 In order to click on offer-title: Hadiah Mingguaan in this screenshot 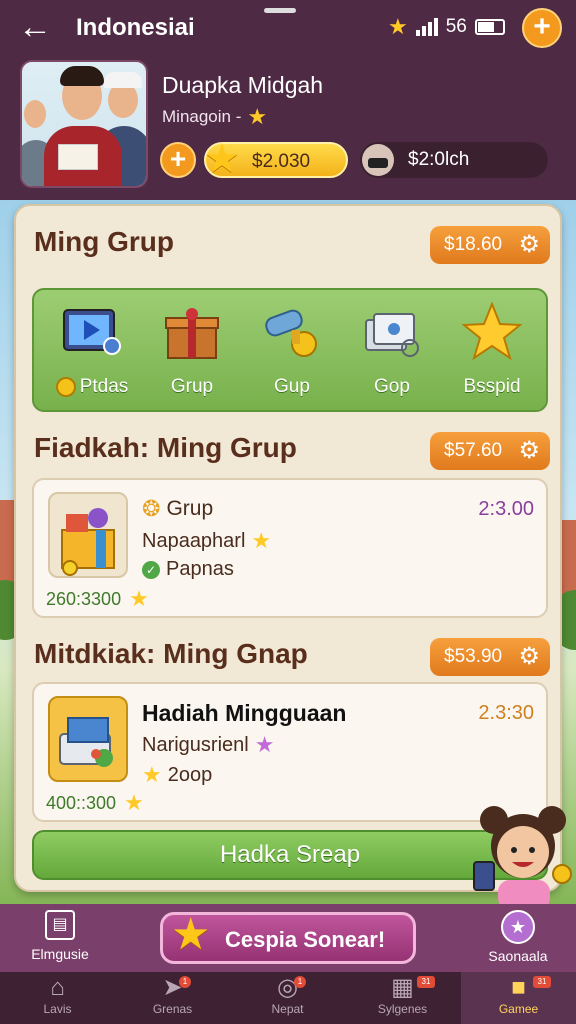, I will do `click(244, 713)`.